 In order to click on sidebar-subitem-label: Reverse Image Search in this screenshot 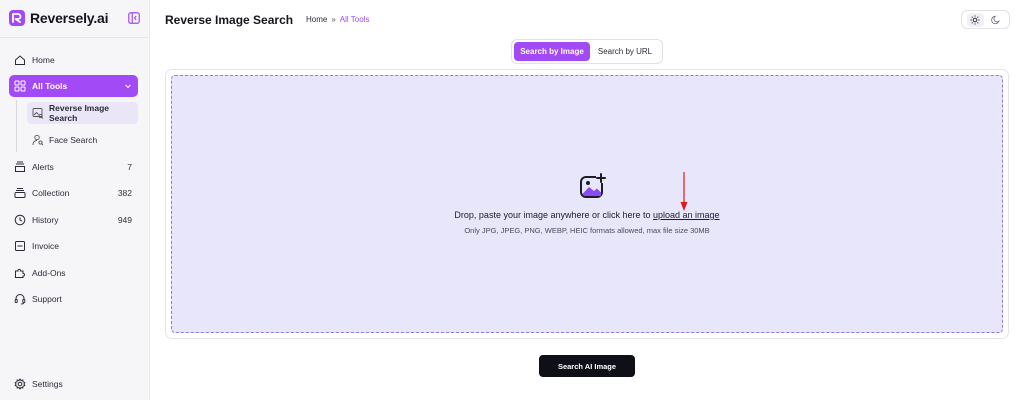, I will do `click(79, 113)`.